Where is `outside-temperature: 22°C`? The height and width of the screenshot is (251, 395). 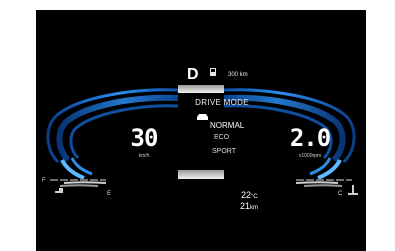
outside-temperature: 22°C is located at coordinates (249, 195).